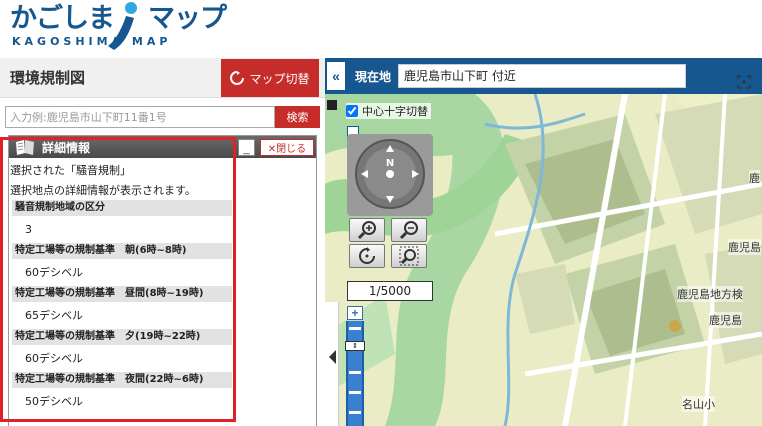  What do you see at coordinates (373, 77) in the screenshot?
I see `location-label: 現在地` at bounding box center [373, 77].